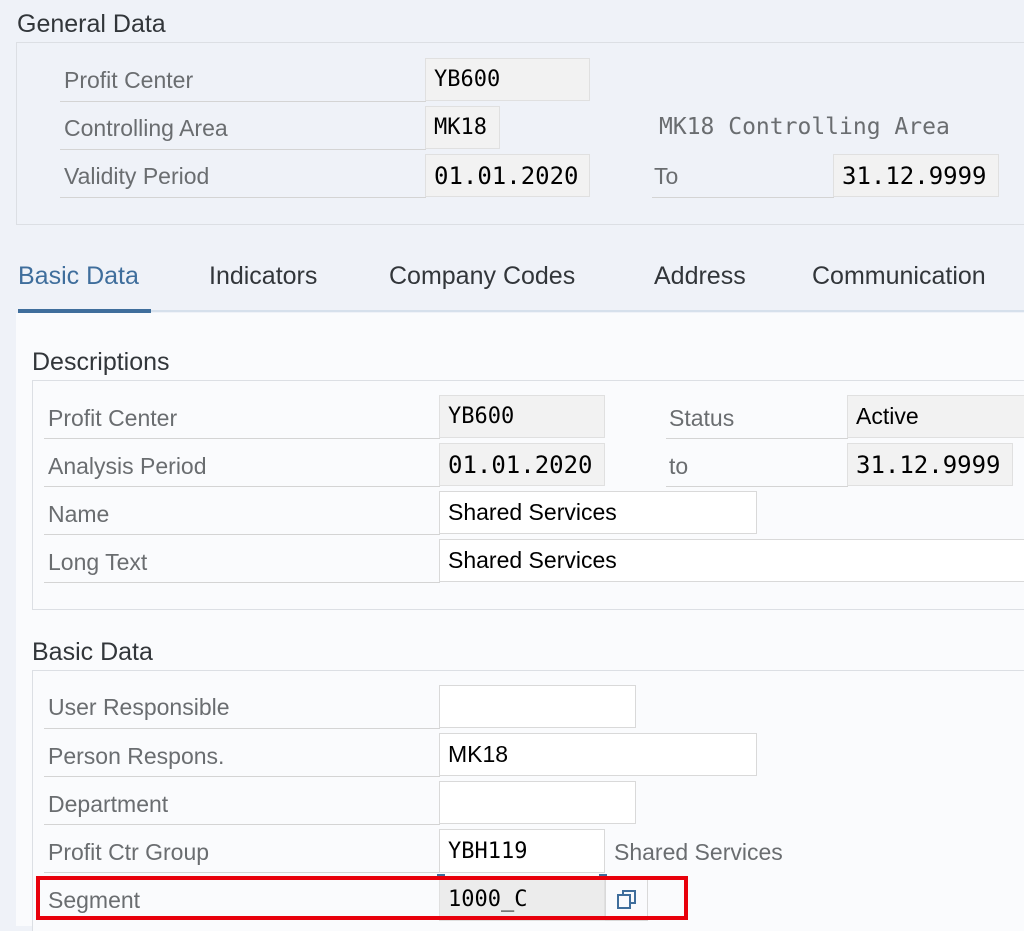 This screenshot has width=1024, height=931. Describe the element at coordinates (522, 851) in the screenshot. I see `bd-profit-ctr-group-input: YBH119` at that location.